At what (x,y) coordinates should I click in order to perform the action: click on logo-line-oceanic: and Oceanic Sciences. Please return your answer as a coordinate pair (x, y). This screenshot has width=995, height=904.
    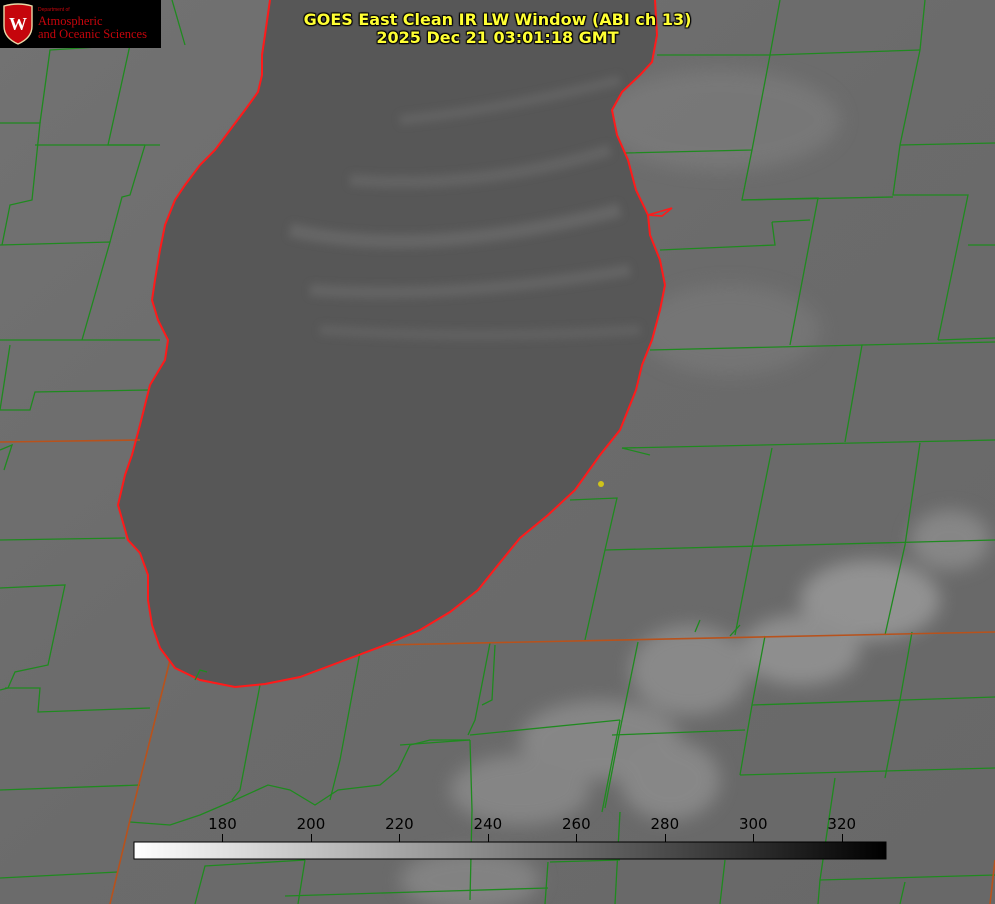
    Looking at the image, I should click on (92, 33).